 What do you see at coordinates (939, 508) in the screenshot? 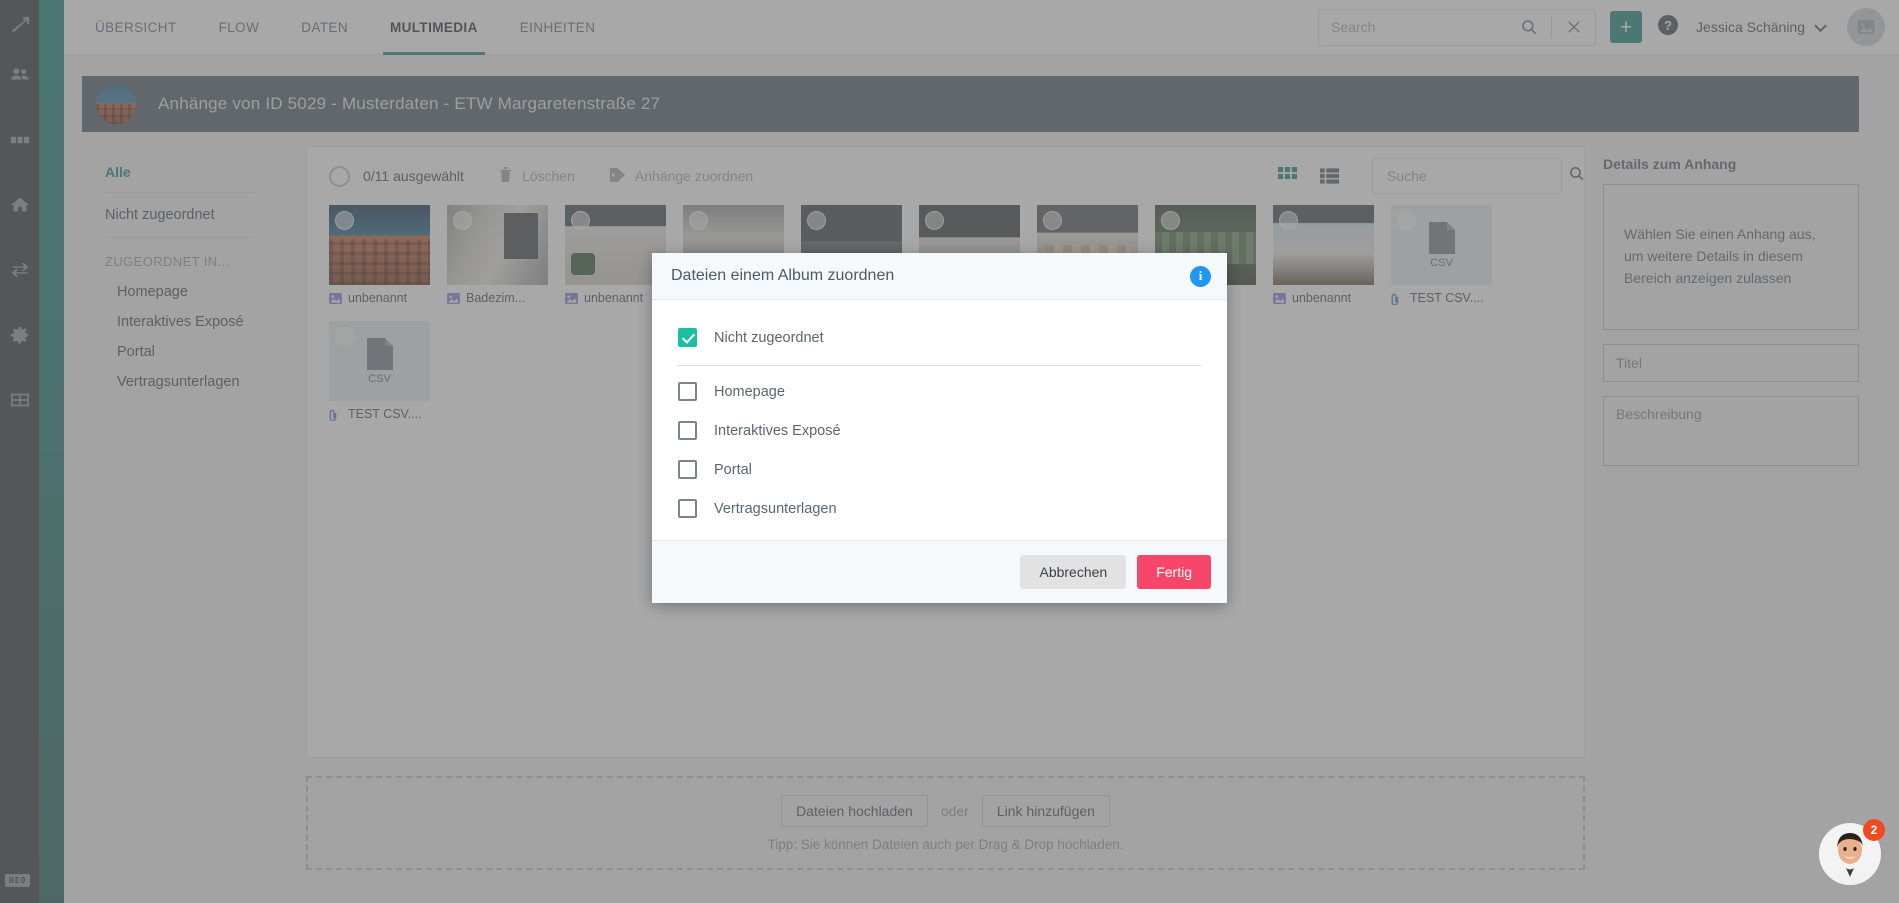
I see `album-option-vertragsunterlagen: Vertragsunterlagen` at bounding box center [939, 508].